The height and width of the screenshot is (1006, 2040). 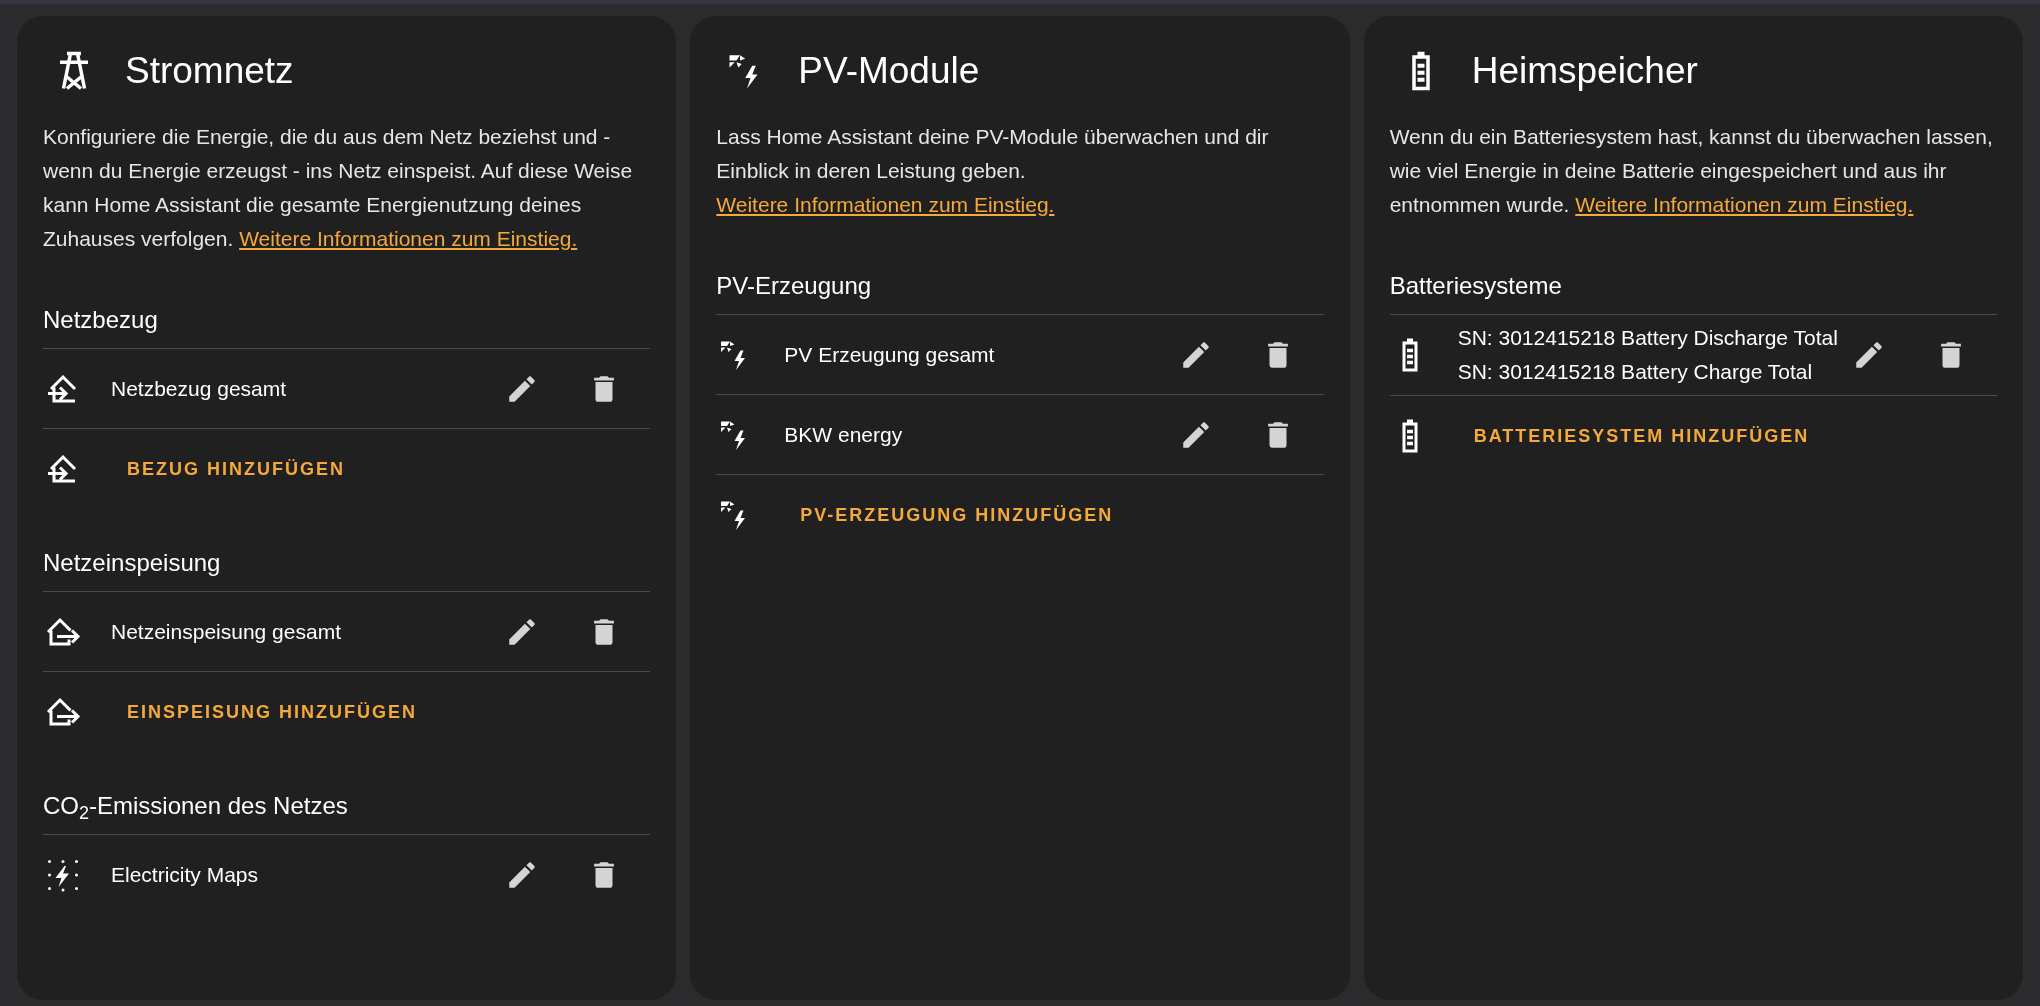 What do you see at coordinates (338, 188) in the screenshot?
I see `description: Konfiguriere die Energie, die du aus dem Netz beziehst und - wenn du Energie erzeugst - ins Netz einspeist. Auf diese Weise kann Home Assistant die gesamte Energienutzung deines Zuhauses verfolgen. Weitere Informationen zum Einstieg.` at bounding box center [338, 188].